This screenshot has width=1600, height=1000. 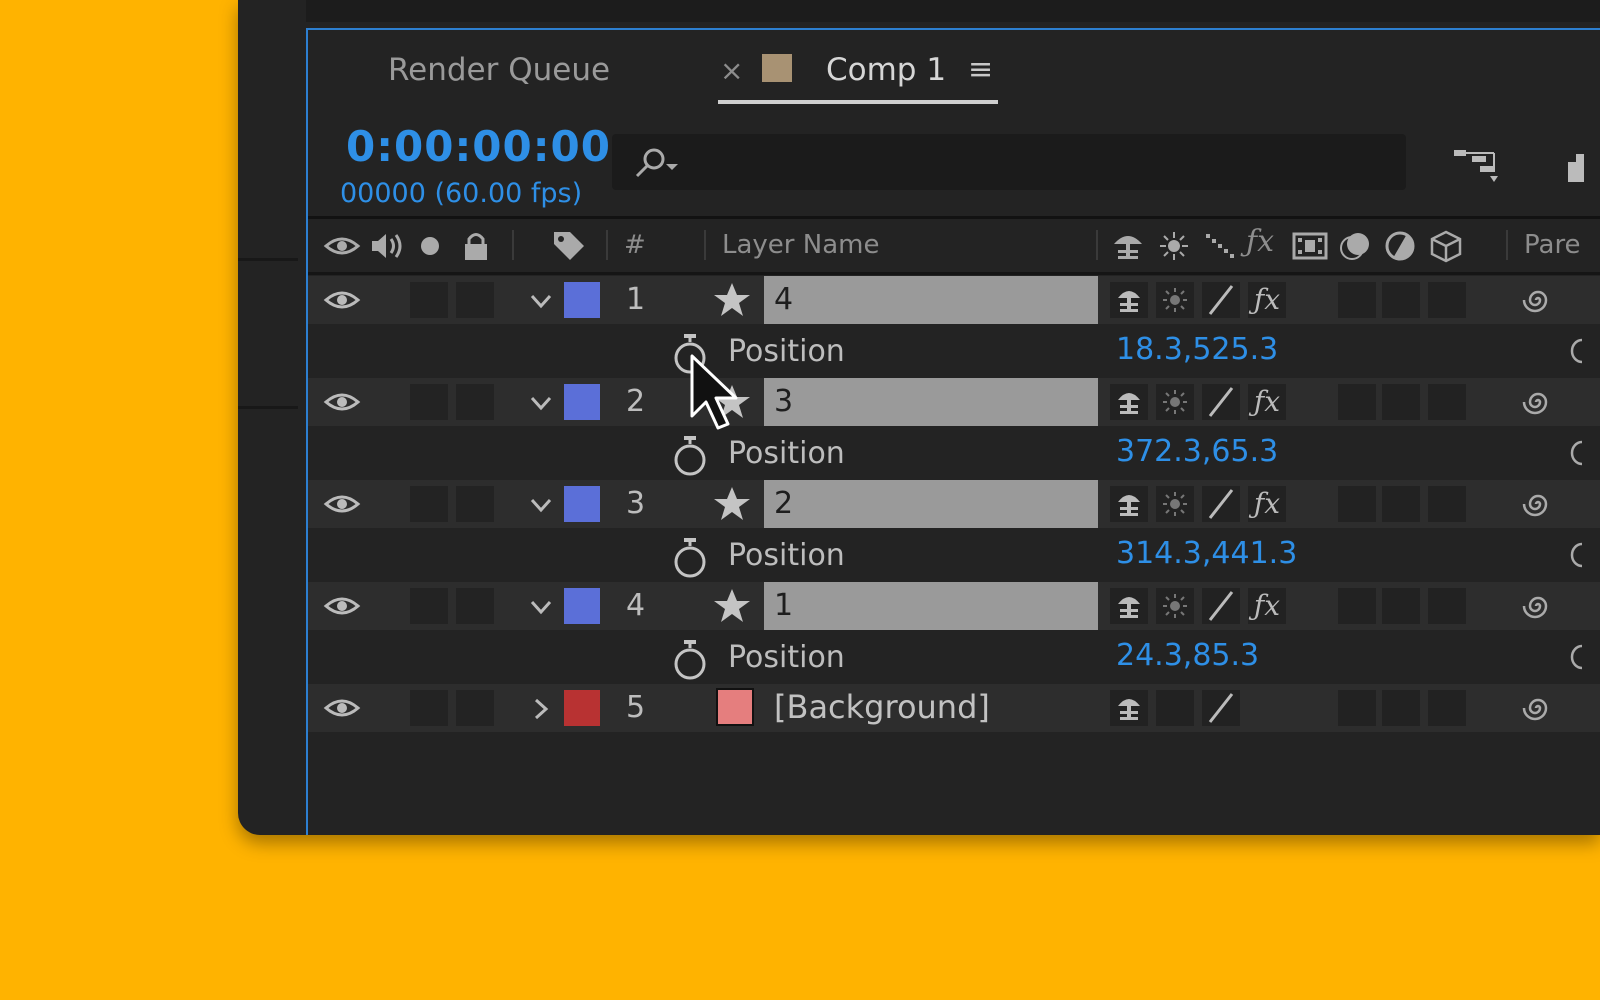 I want to click on layer-search-field, so click(x=1009, y=162).